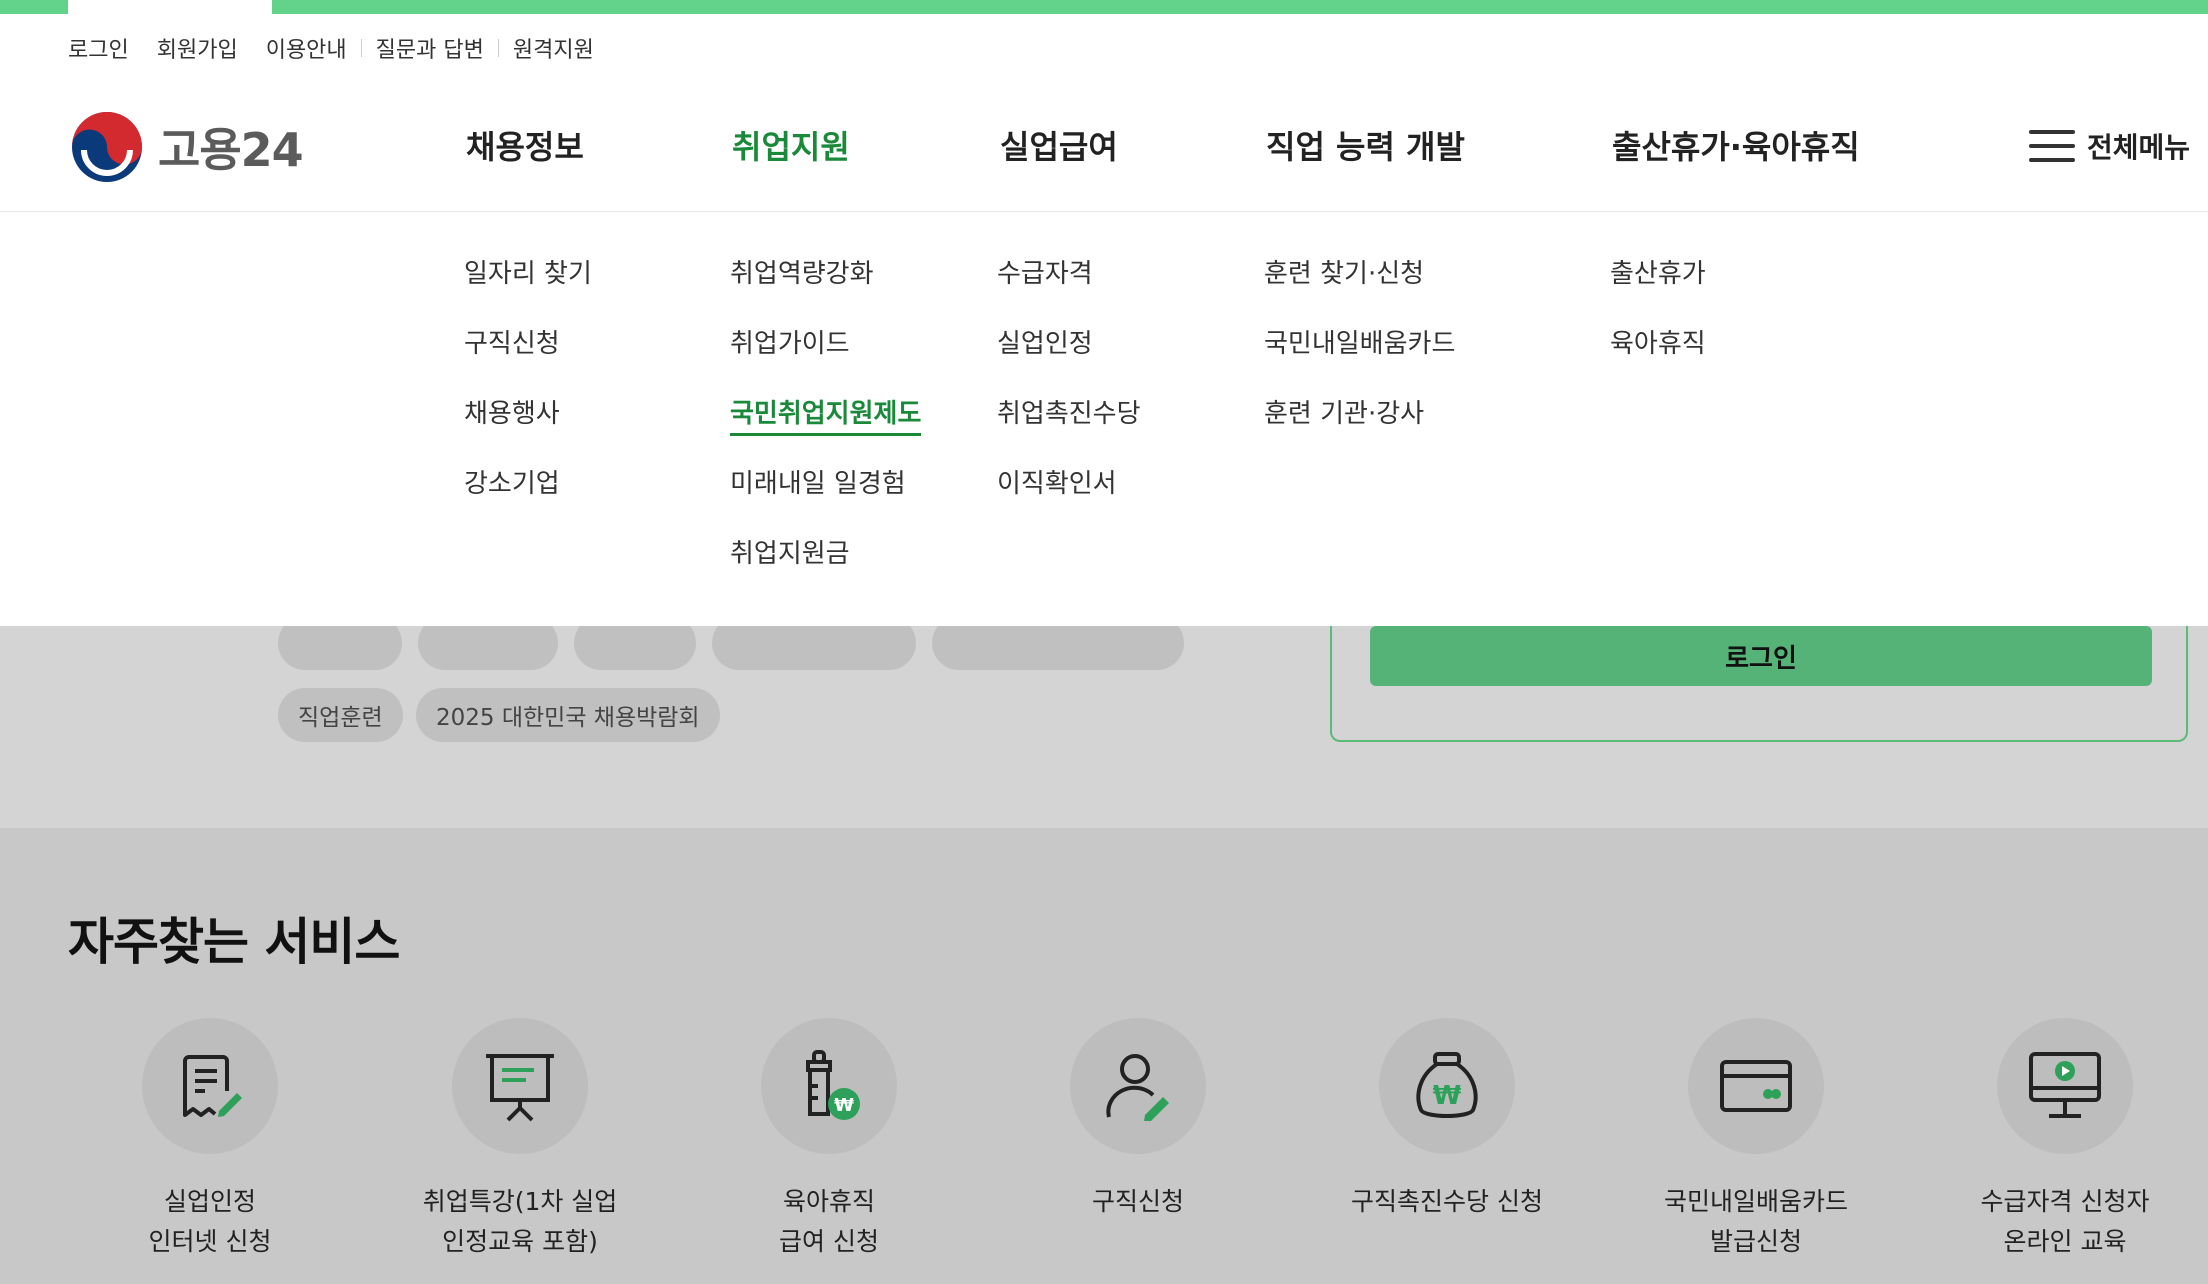  What do you see at coordinates (340, 715) in the screenshot?
I see `keyword-chip-training: 직업훈련` at bounding box center [340, 715].